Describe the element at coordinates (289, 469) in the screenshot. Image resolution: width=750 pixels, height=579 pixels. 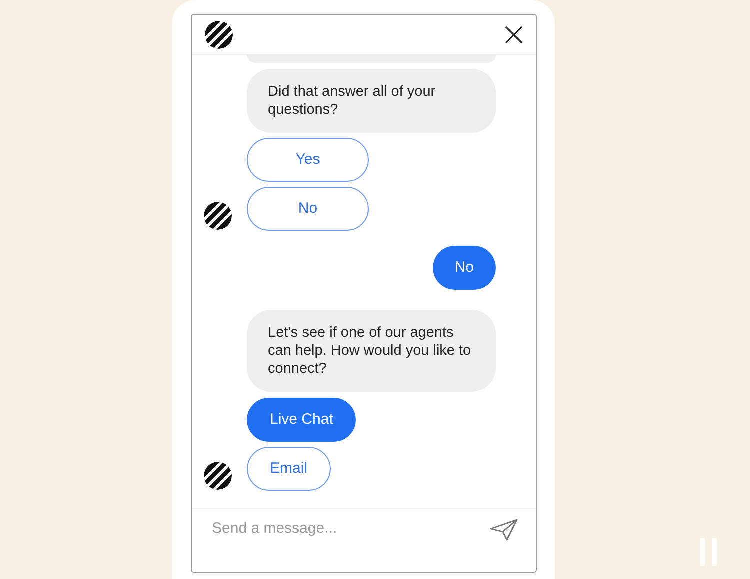
I see `reply-button: Email` at that location.